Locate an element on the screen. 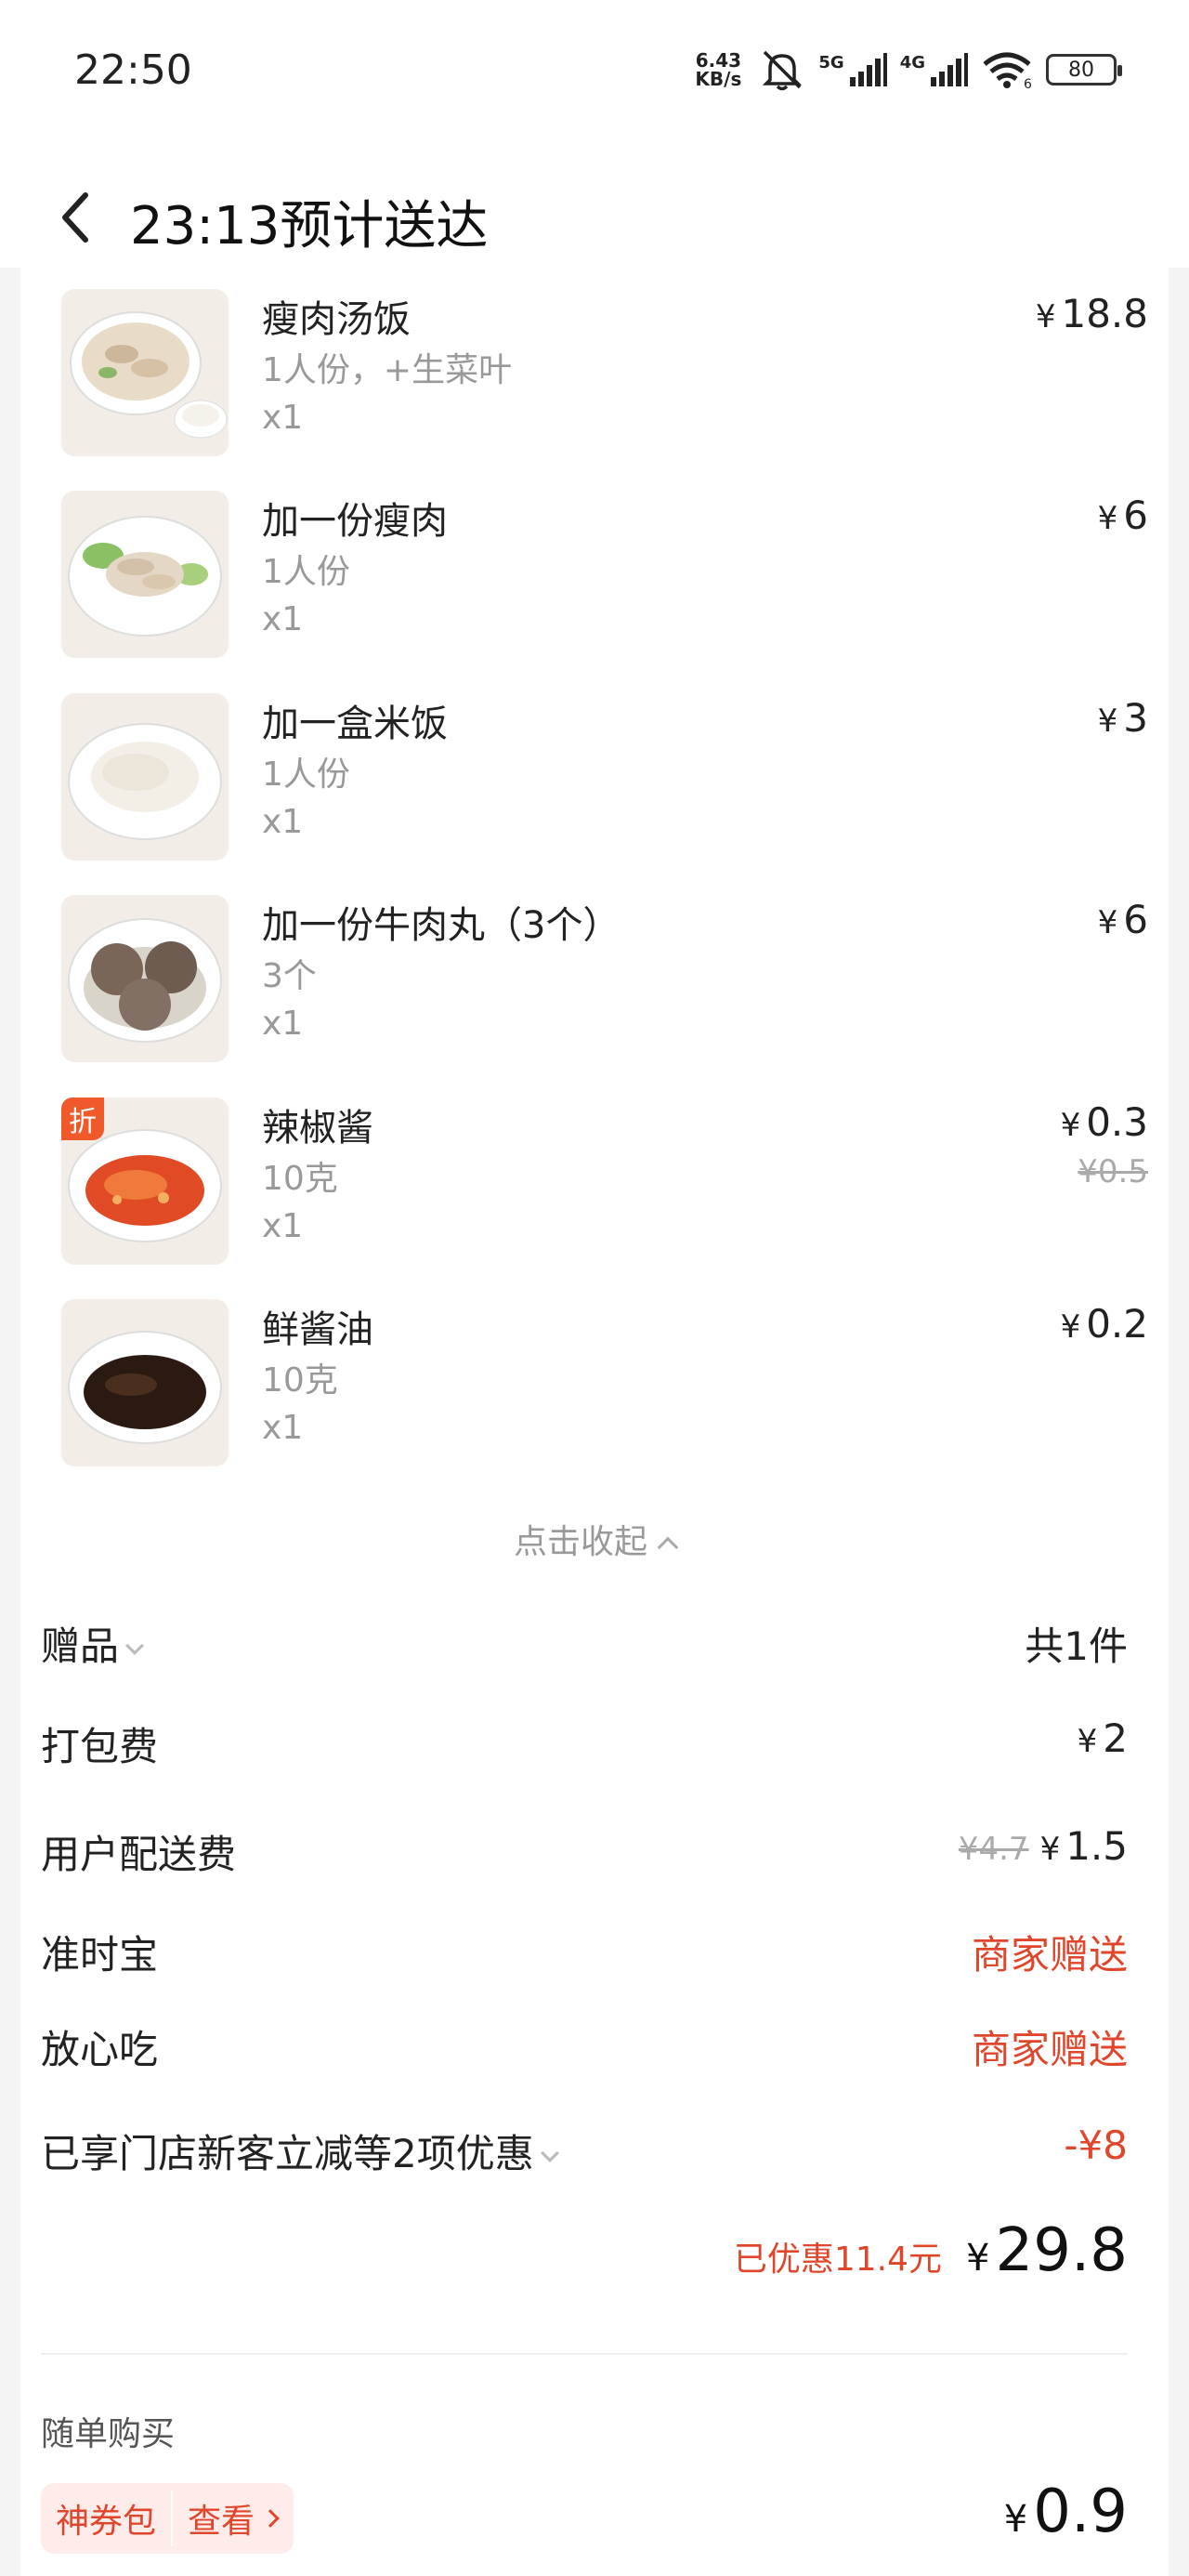 The width and height of the screenshot is (1189, 2576). network-speed: 6.43 KB/s is located at coordinates (718, 69).